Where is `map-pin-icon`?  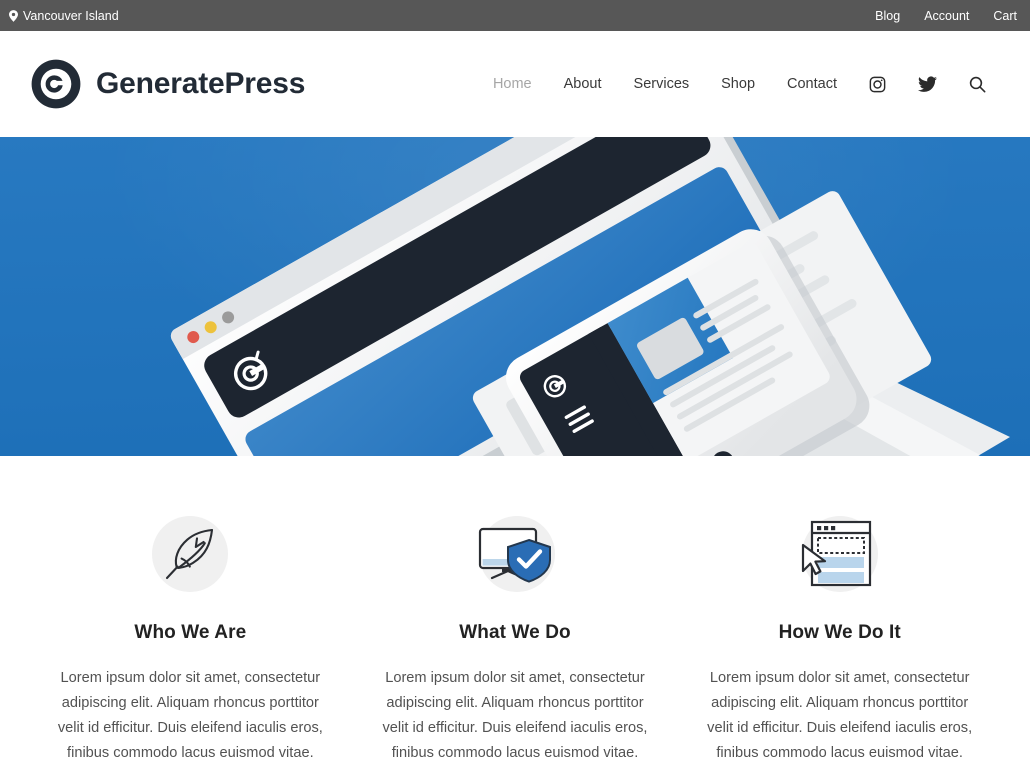
map-pin-icon is located at coordinates (13, 15).